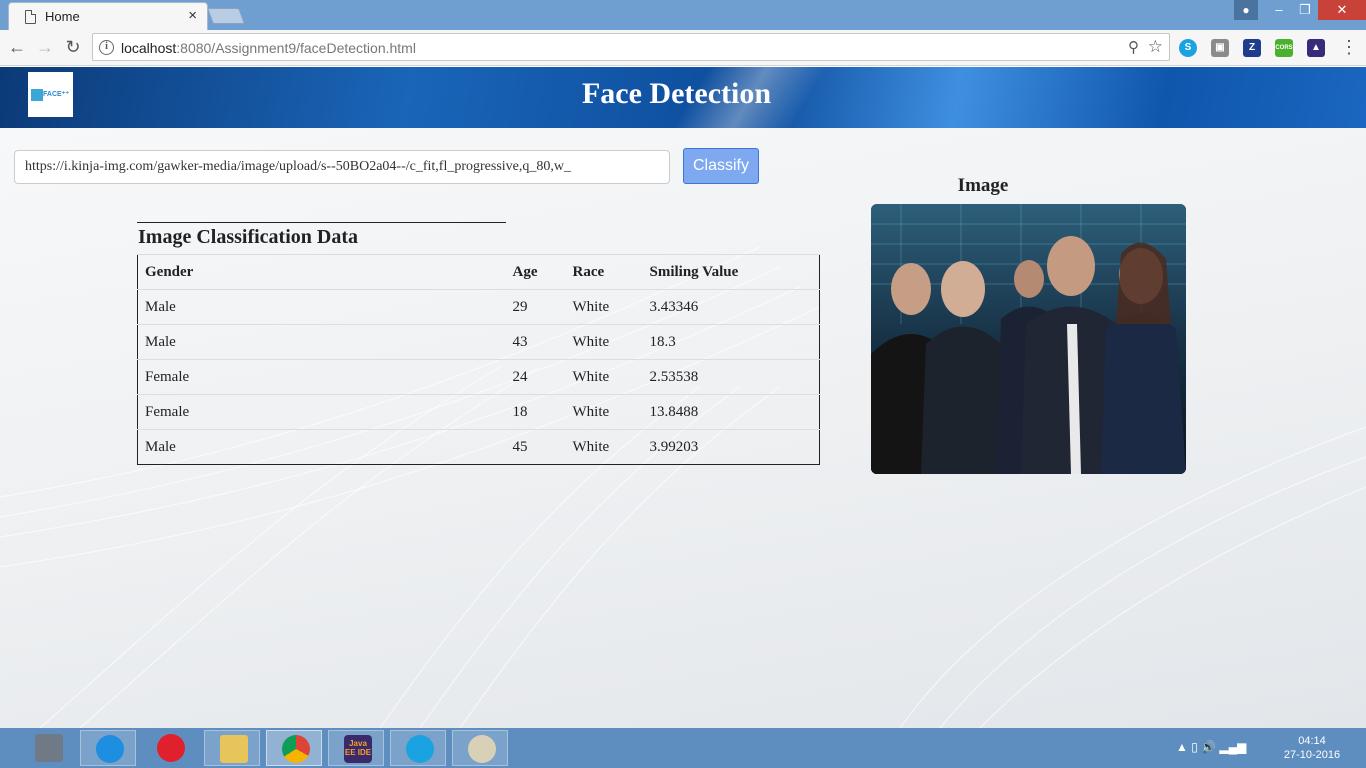 This screenshot has height=768, width=1366. I want to click on cell-smiling-value: 18.3, so click(731, 342).